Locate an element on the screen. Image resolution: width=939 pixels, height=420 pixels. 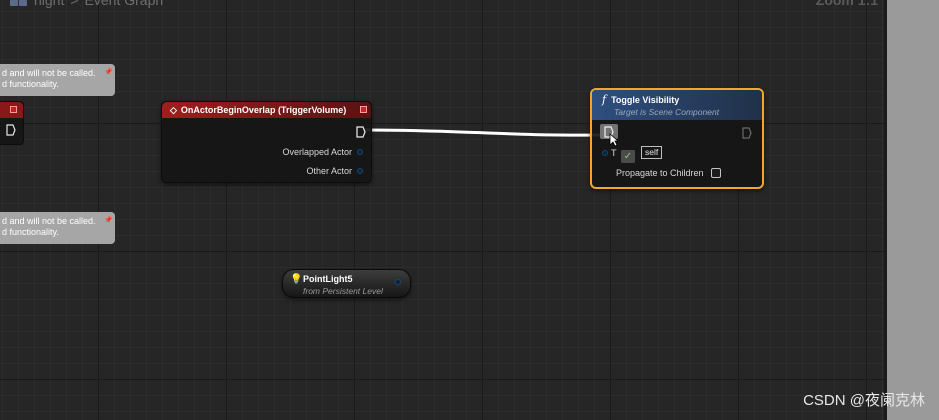
zoom-level: Zoom 1:1 is located at coordinates (846, 4).